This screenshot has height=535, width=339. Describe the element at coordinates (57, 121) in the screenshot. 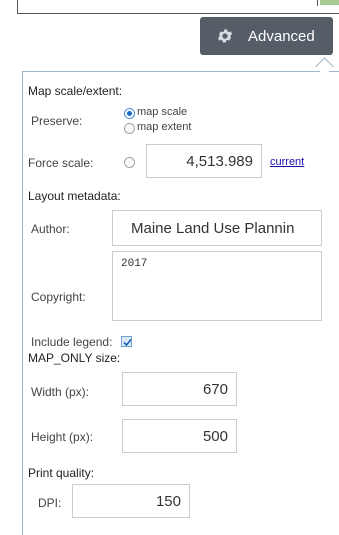

I see `preserve-label: Preserve:` at that location.